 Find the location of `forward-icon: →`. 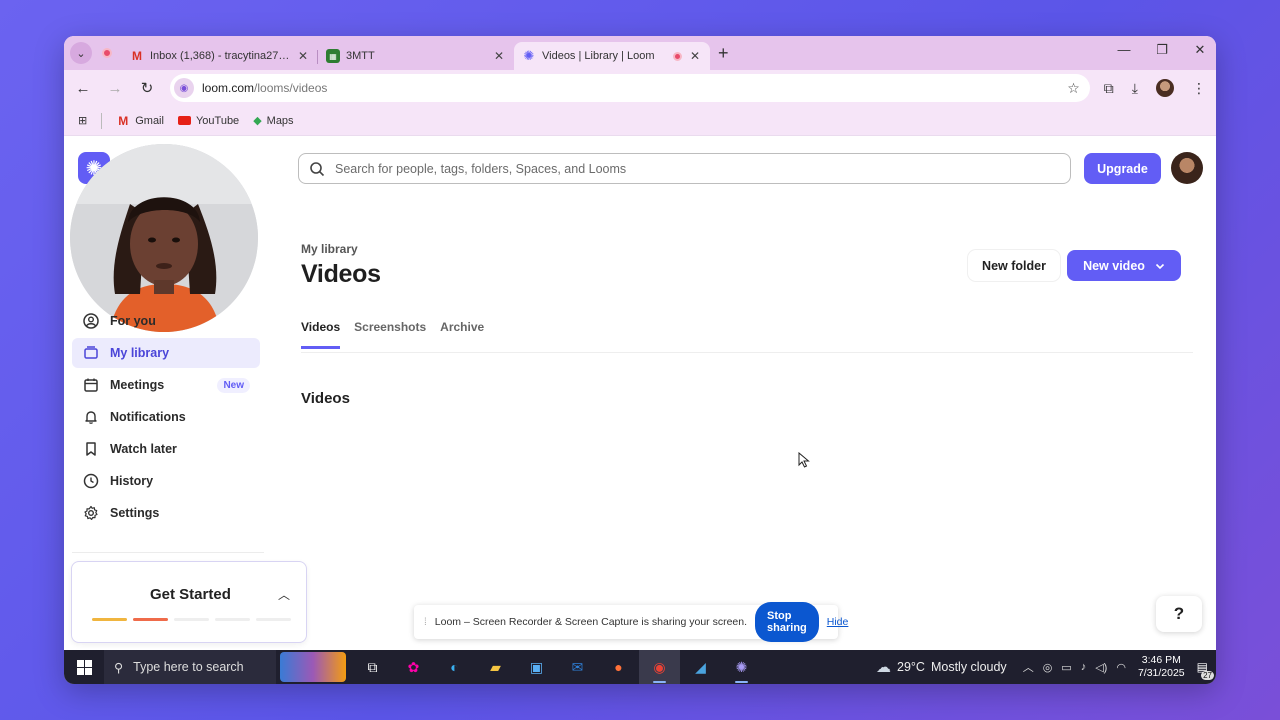

forward-icon: → is located at coordinates (115, 88).